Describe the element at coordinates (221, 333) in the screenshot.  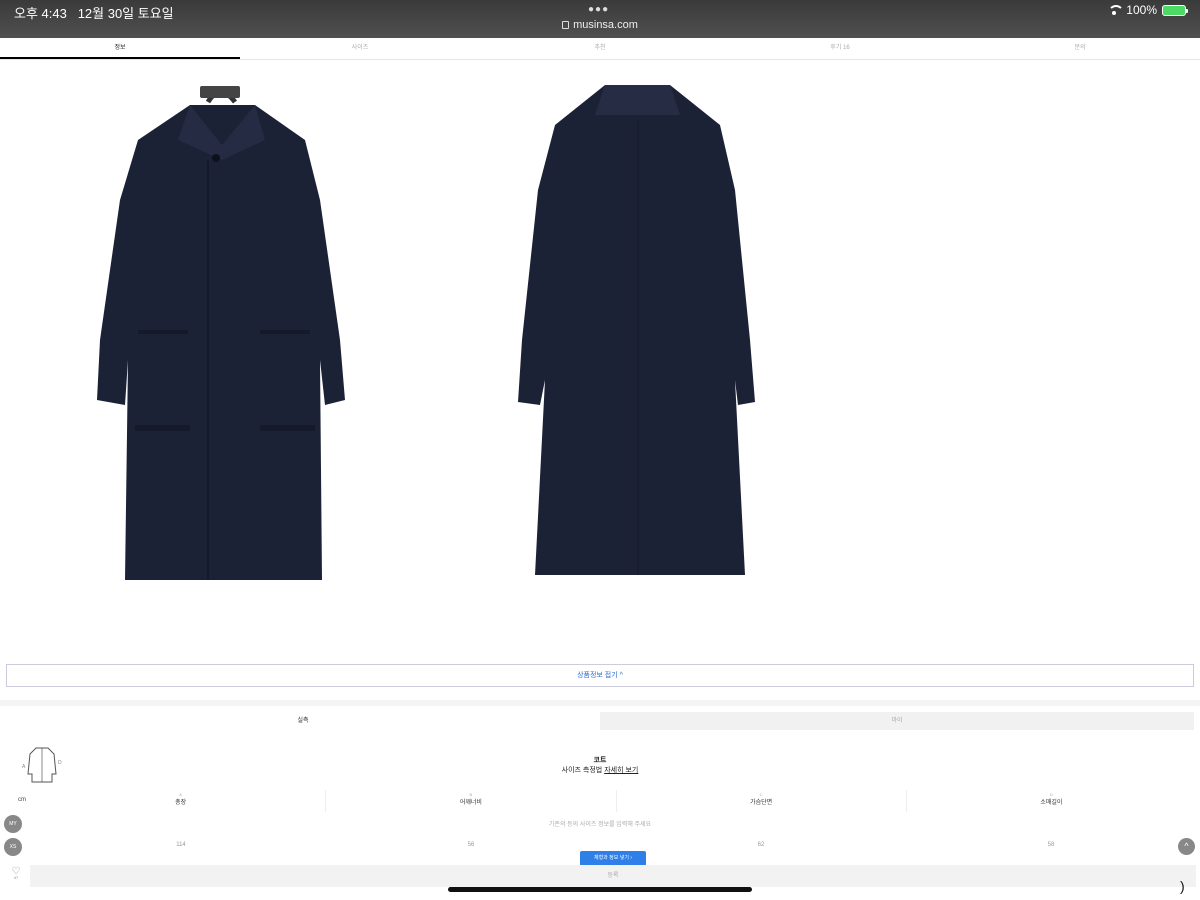
I see `coat-front-image` at that location.